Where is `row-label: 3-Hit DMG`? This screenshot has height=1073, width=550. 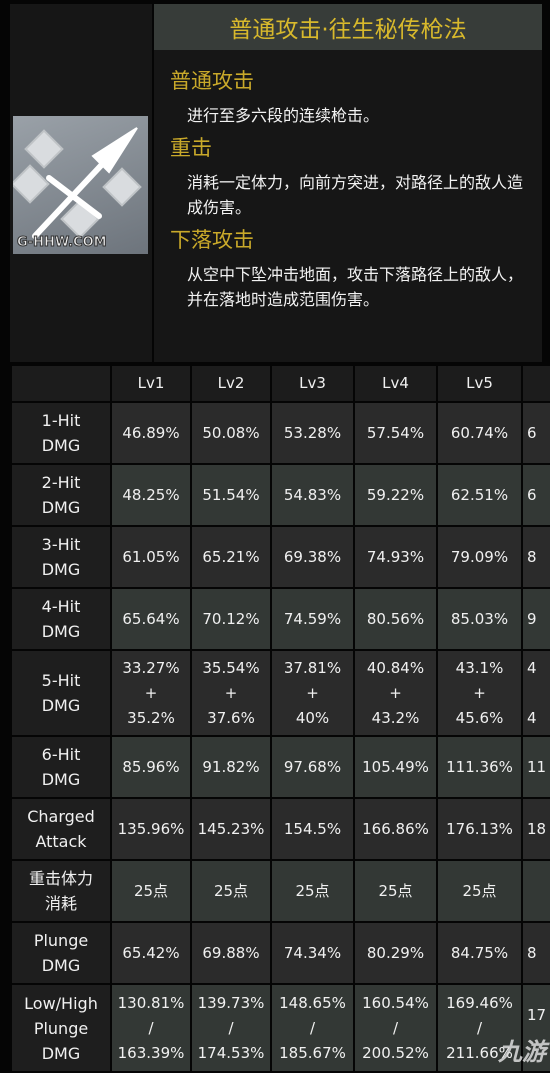 row-label: 3-Hit DMG is located at coordinates (61, 557).